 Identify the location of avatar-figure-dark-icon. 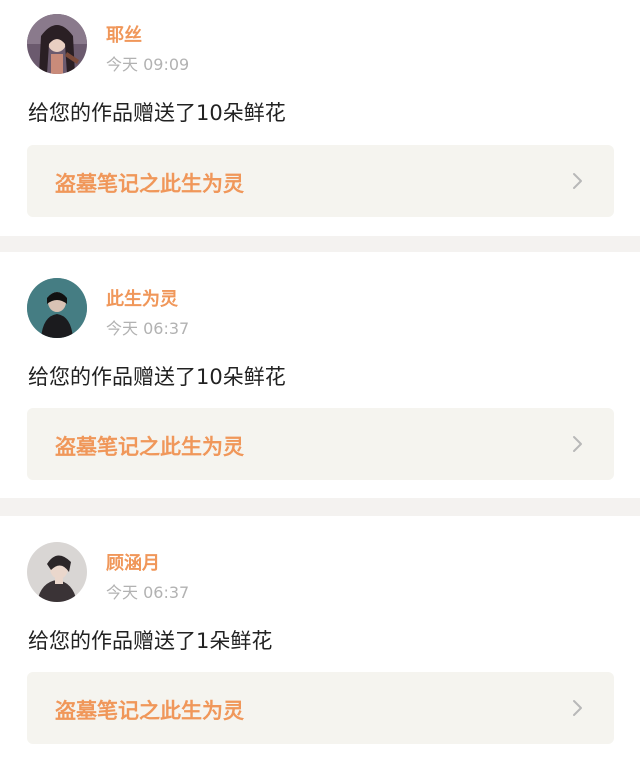
(57, 308).